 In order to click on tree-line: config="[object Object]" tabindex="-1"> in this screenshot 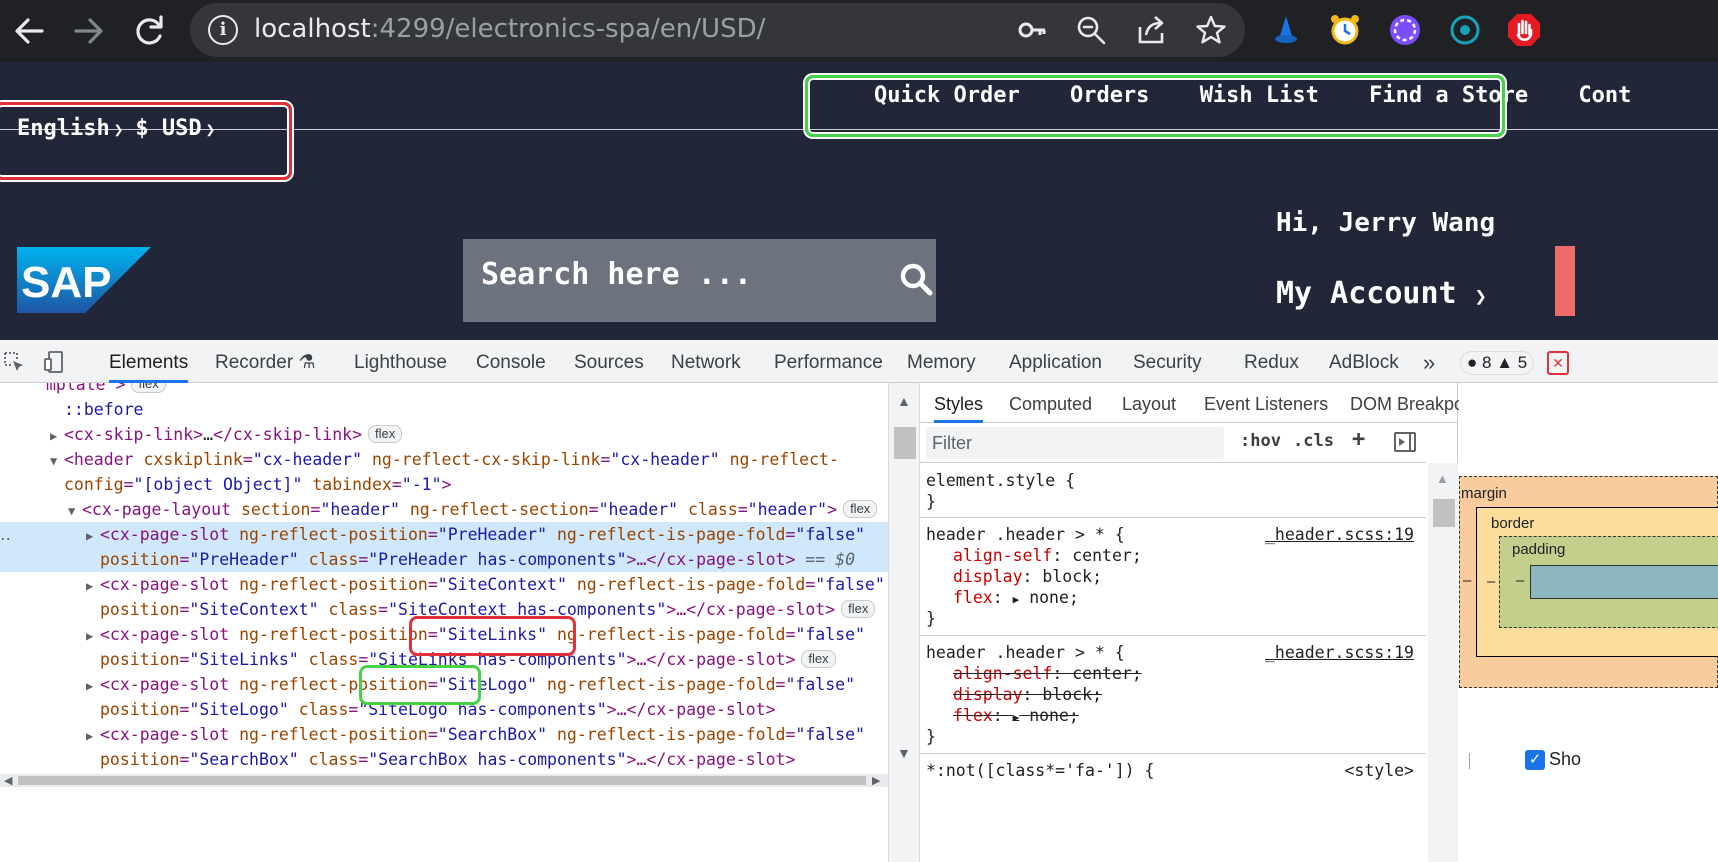, I will do `click(444, 484)`.